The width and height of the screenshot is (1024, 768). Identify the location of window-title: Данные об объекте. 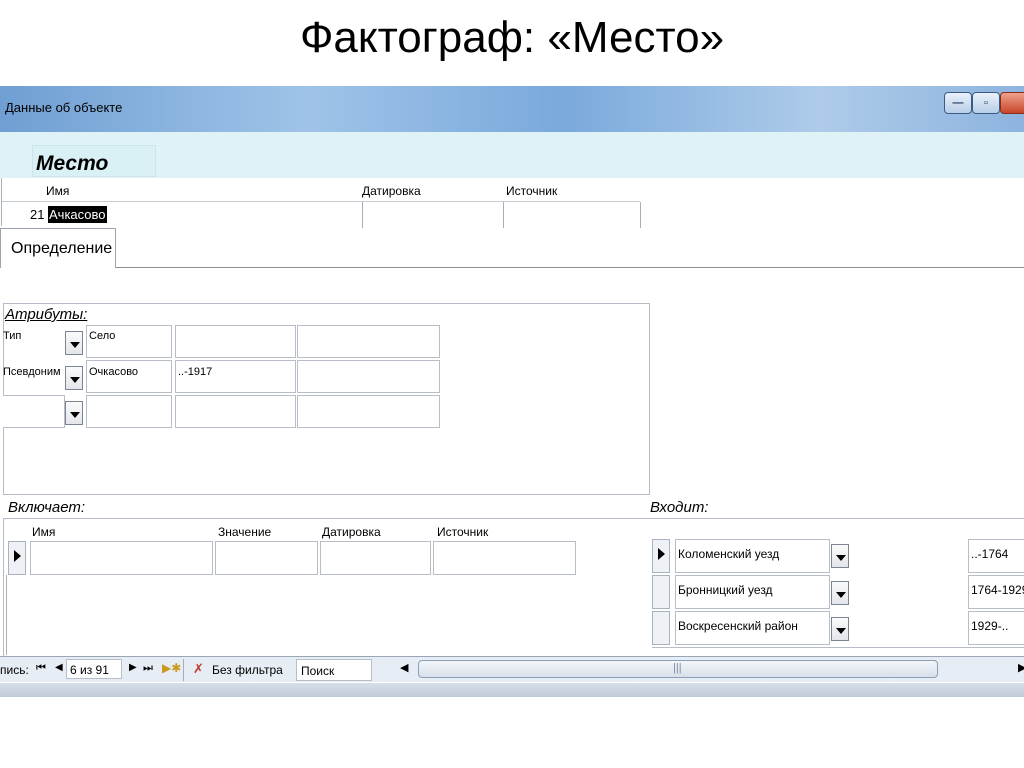
(64, 107).